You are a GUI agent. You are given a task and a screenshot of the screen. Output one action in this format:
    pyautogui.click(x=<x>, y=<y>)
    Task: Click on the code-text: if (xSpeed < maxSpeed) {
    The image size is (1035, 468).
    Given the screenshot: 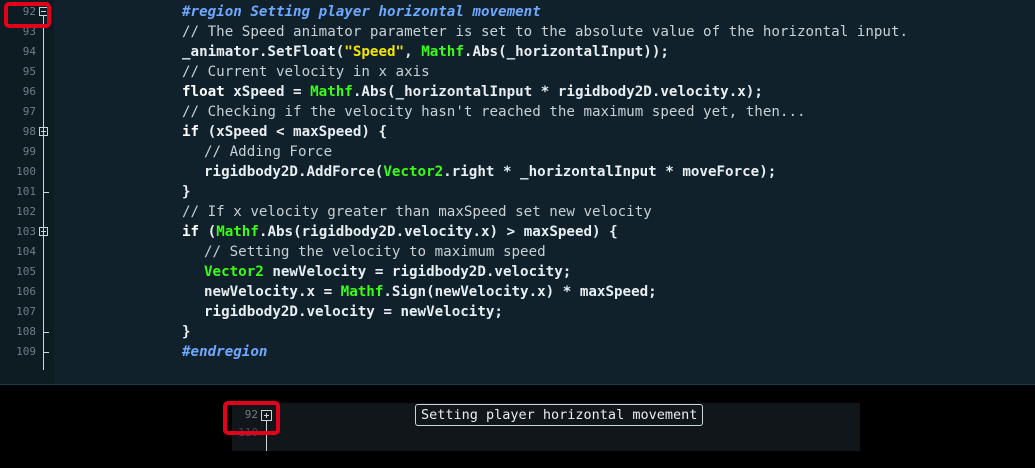 What is the action you would take?
    pyautogui.click(x=284, y=132)
    